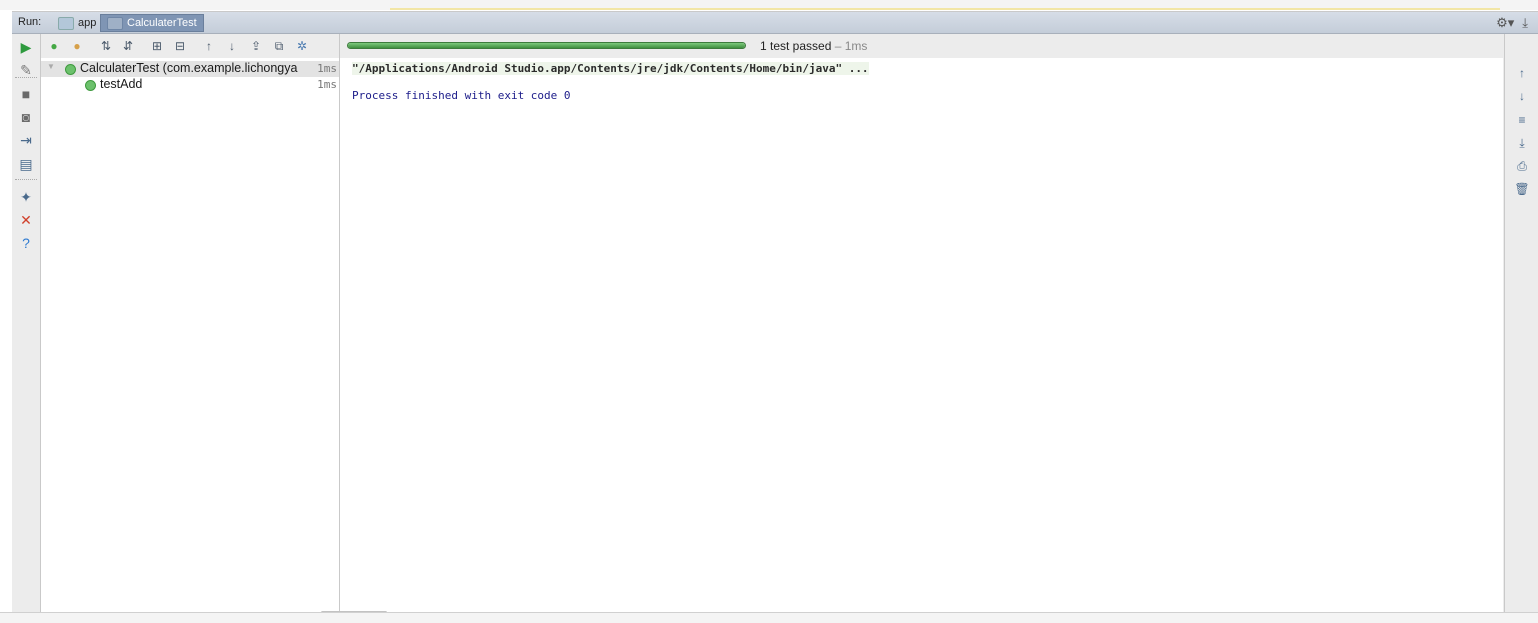  I want to click on layout-icon: ▤, so click(26, 164).